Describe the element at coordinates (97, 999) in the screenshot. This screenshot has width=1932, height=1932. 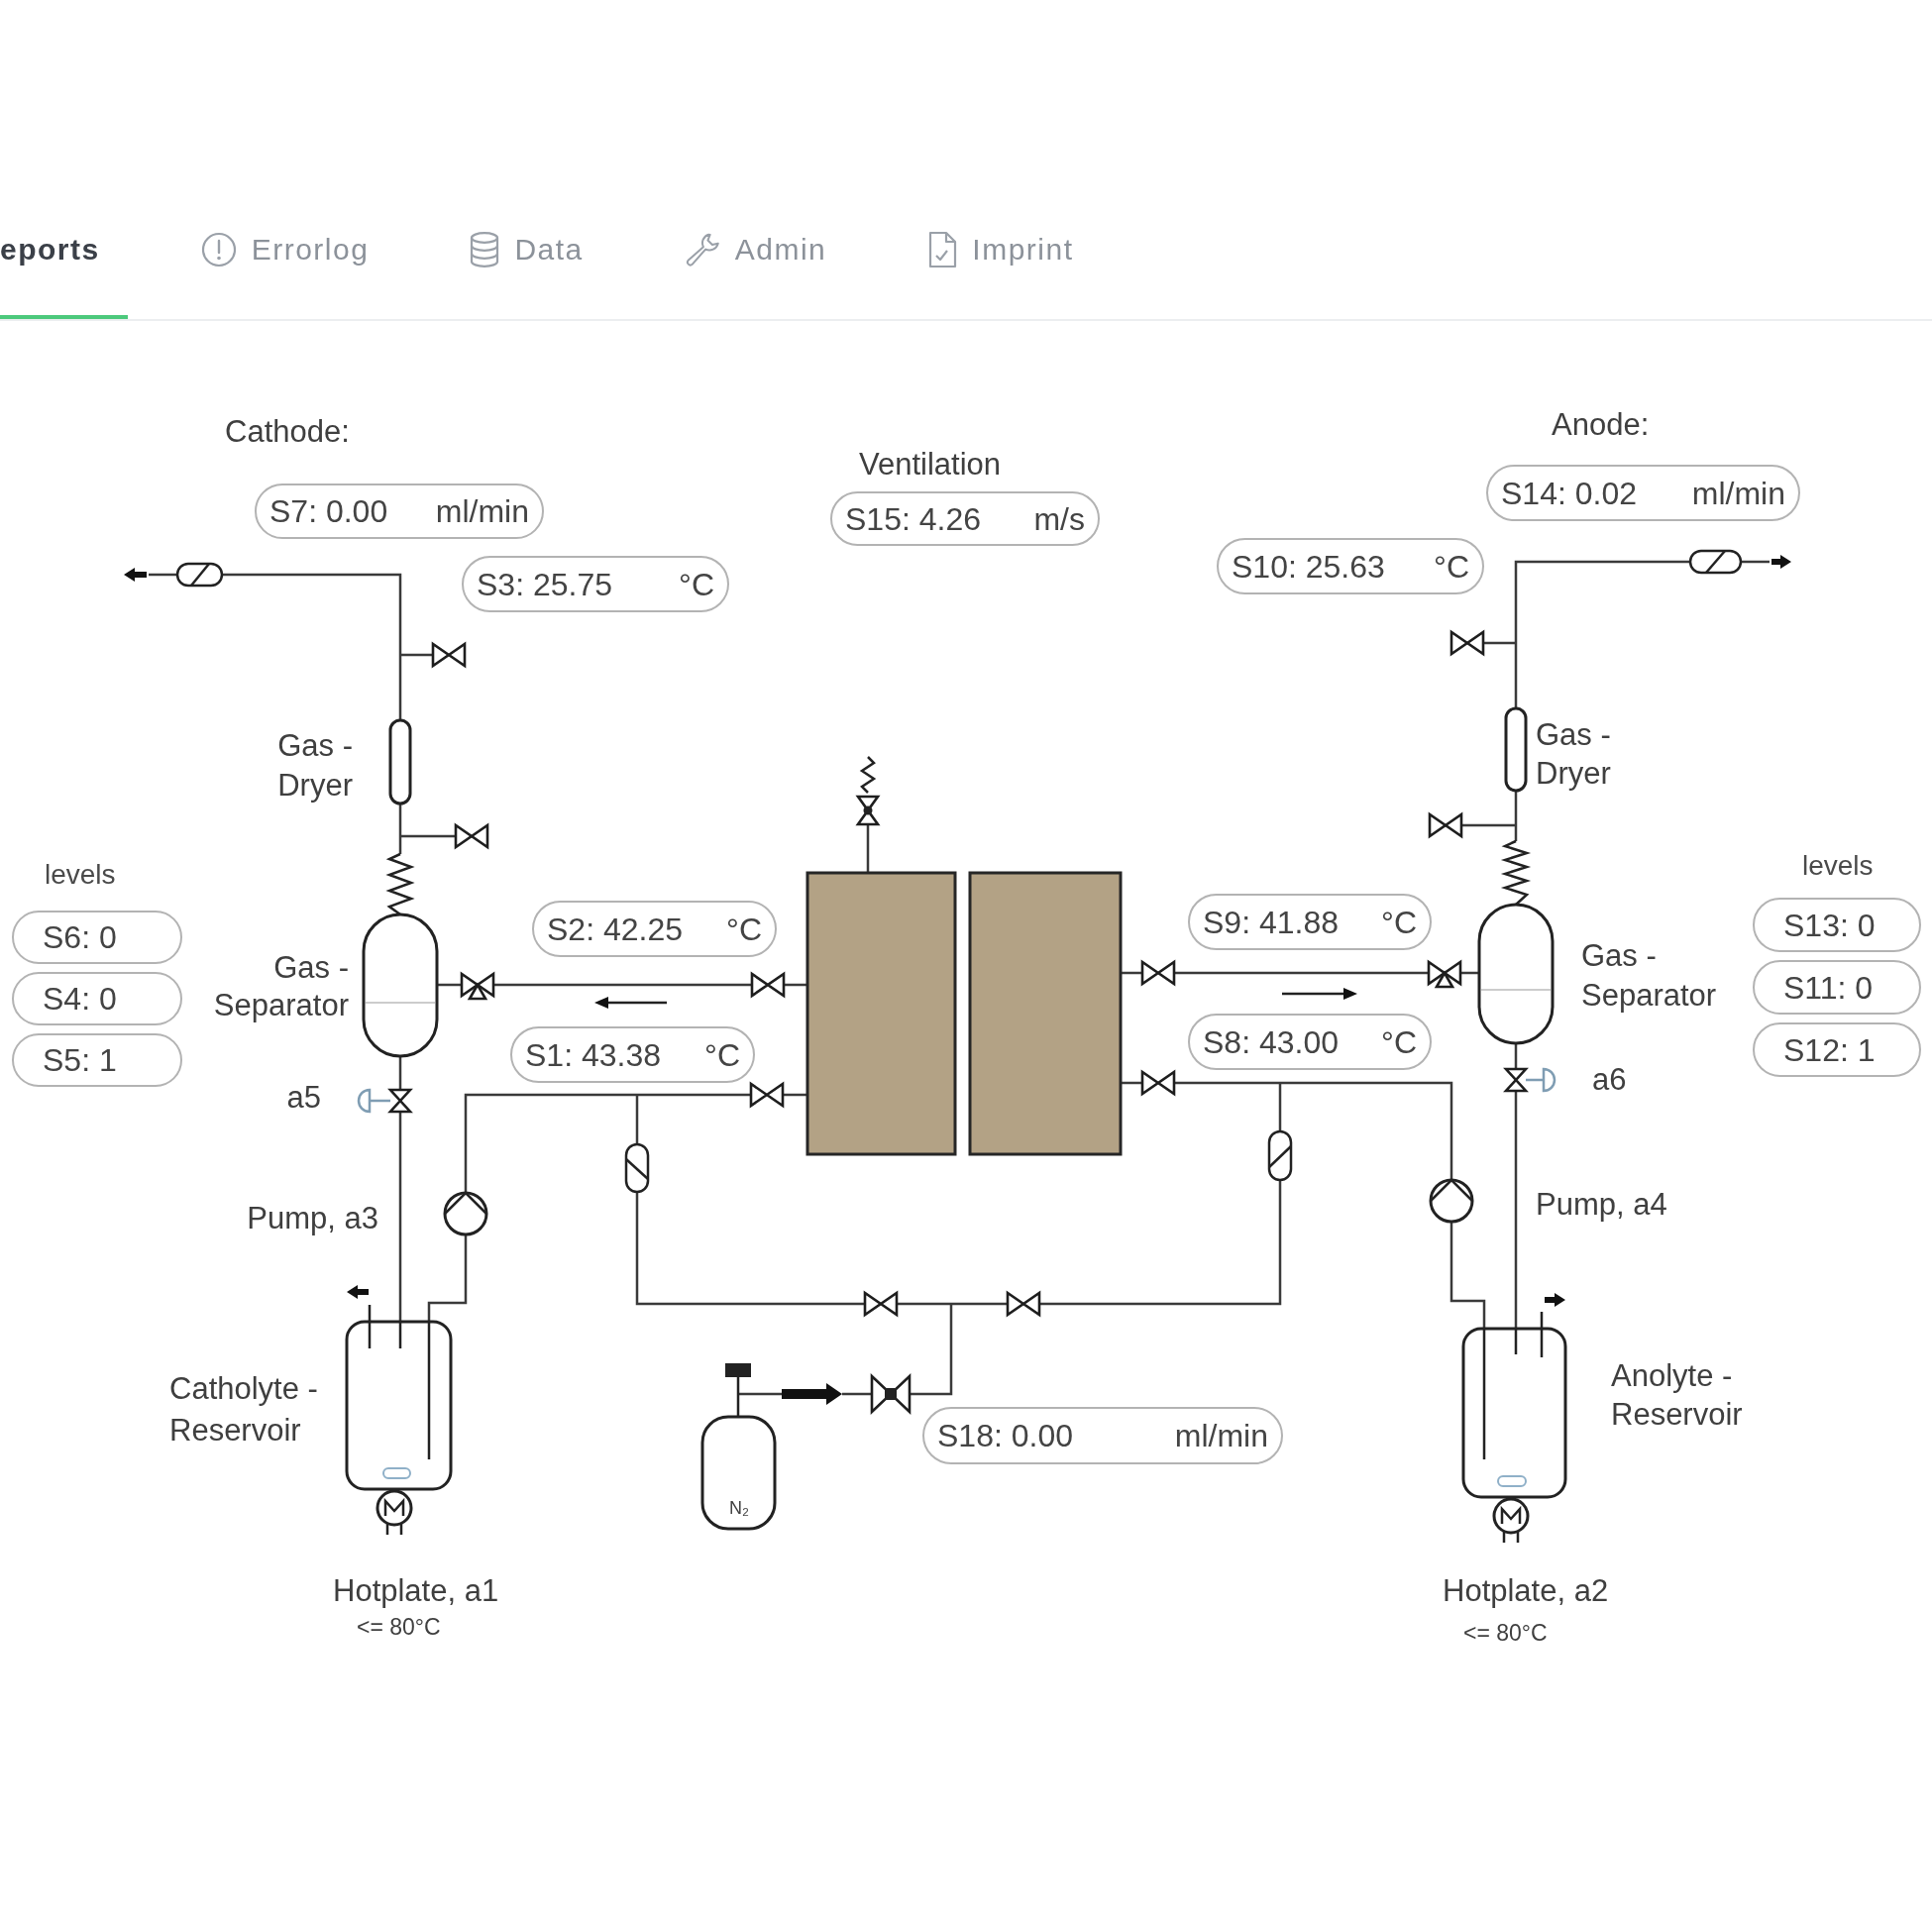
I see `level-readout: S4: 0` at that location.